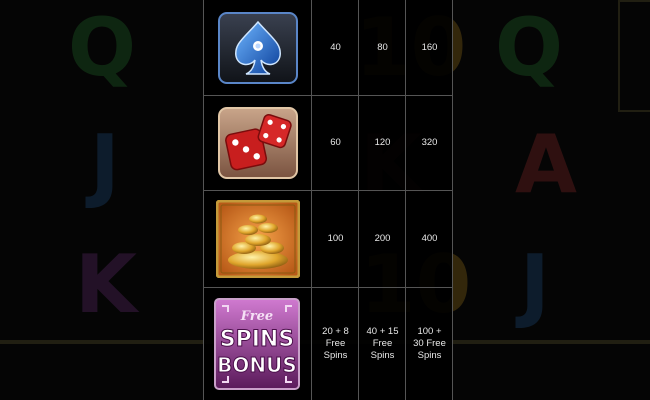  What do you see at coordinates (634, 56) in the screenshot?
I see `reel-frame-decoration` at bounding box center [634, 56].